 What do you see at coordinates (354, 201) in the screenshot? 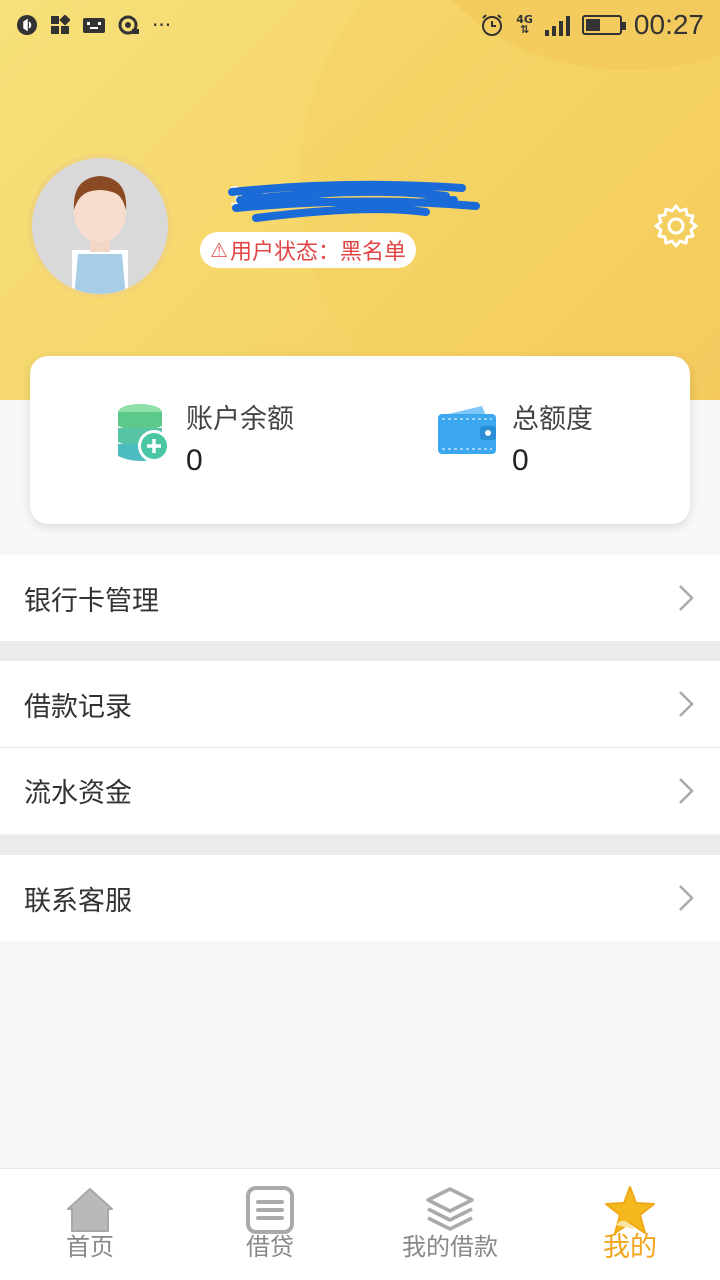
I see `redaction-scribble` at bounding box center [354, 201].